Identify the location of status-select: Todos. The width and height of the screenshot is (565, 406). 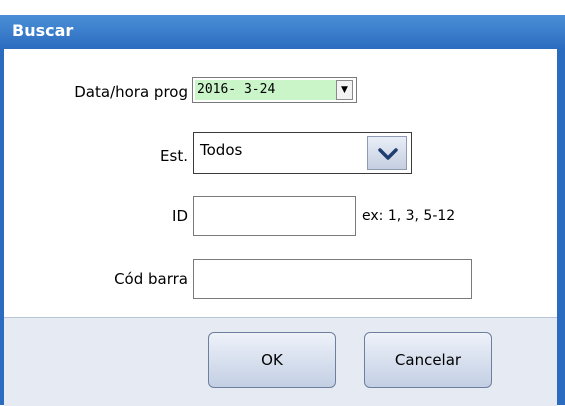
(302, 153).